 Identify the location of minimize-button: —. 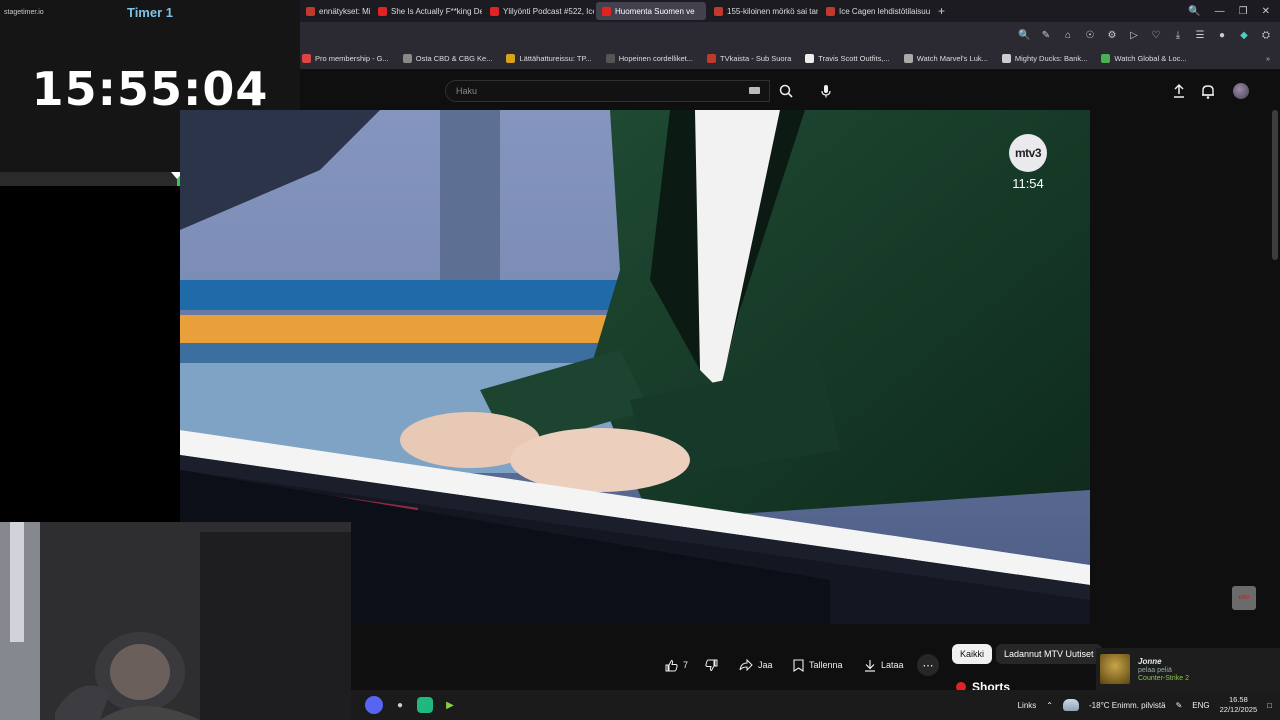
(1220, 11).